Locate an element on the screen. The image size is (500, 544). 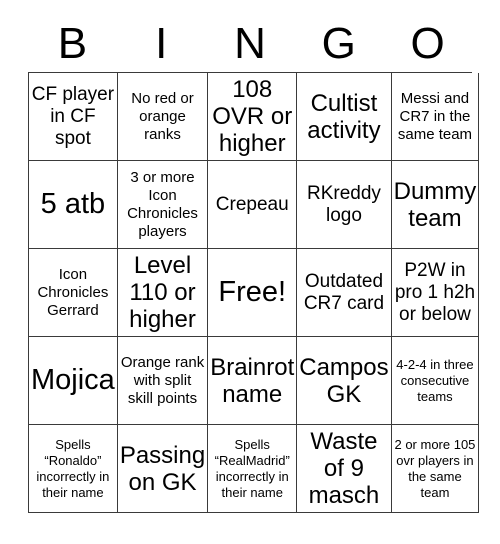
bingo-cell-label: Campos GK is located at coordinates (344, 380).